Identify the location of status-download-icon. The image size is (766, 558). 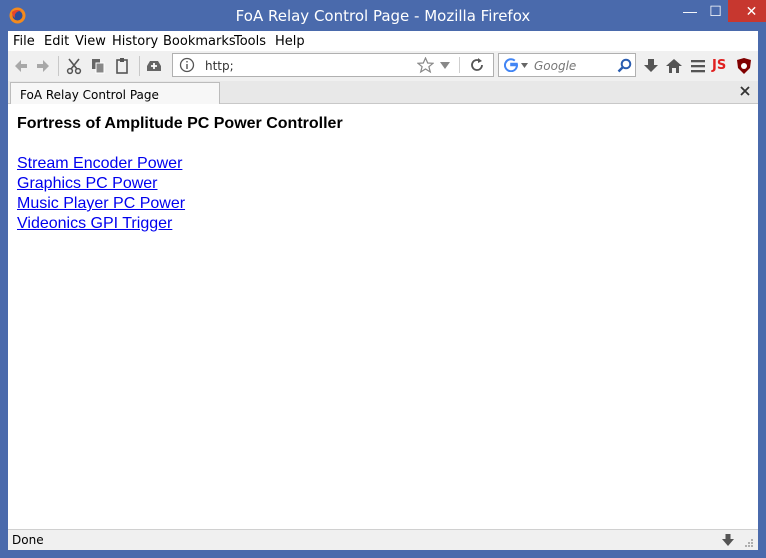
(728, 540).